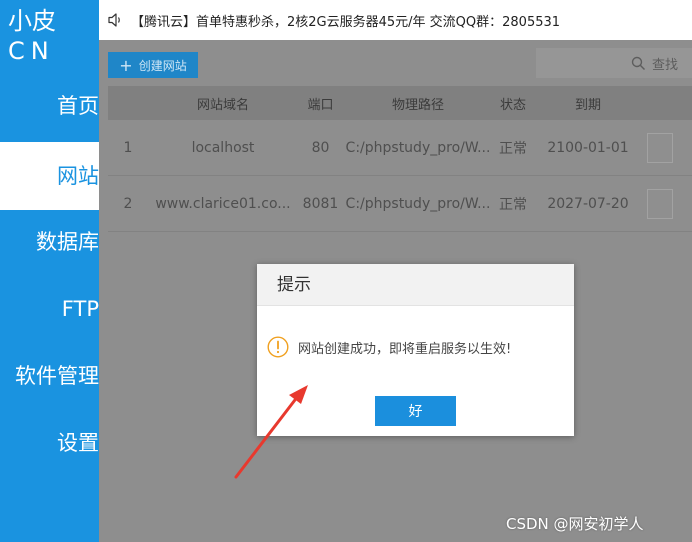 The height and width of the screenshot is (542, 692). I want to click on sidebar-item-software: 软件管理, so click(49, 376).